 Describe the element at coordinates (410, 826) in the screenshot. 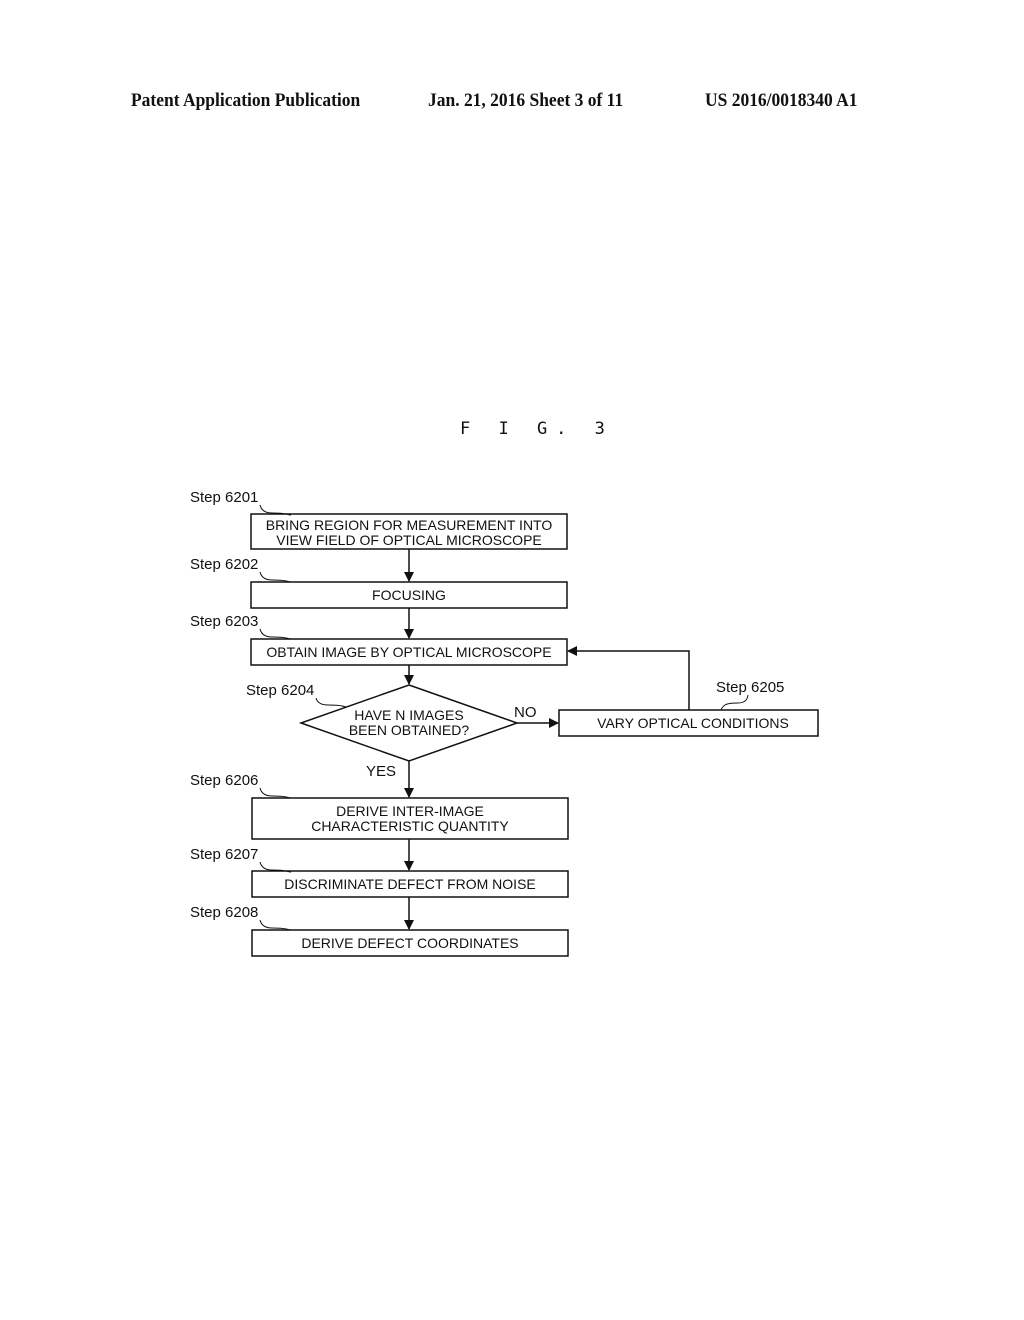

I see `step-6206-text-line2: CHARACTERISTIC QUANTITY` at that location.